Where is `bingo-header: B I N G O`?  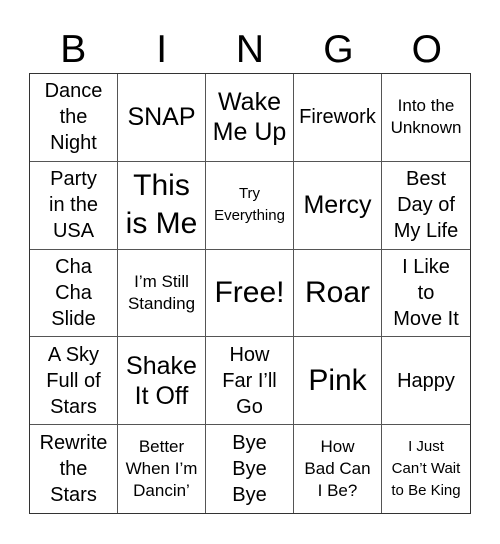
bingo-header: B I N G O is located at coordinates (250, 50).